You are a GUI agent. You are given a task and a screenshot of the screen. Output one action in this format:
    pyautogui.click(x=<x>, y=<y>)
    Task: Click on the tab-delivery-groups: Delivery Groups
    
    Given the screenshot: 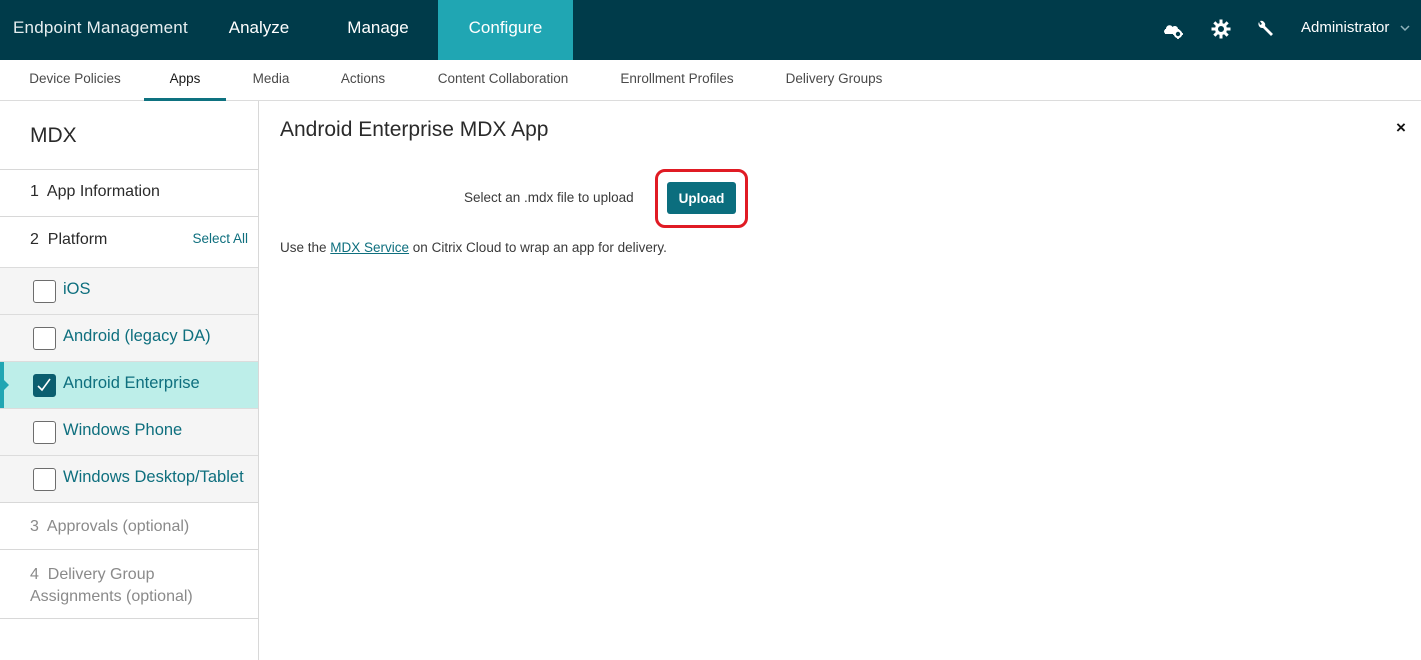 What is the action you would take?
    pyautogui.click(x=834, y=80)
    